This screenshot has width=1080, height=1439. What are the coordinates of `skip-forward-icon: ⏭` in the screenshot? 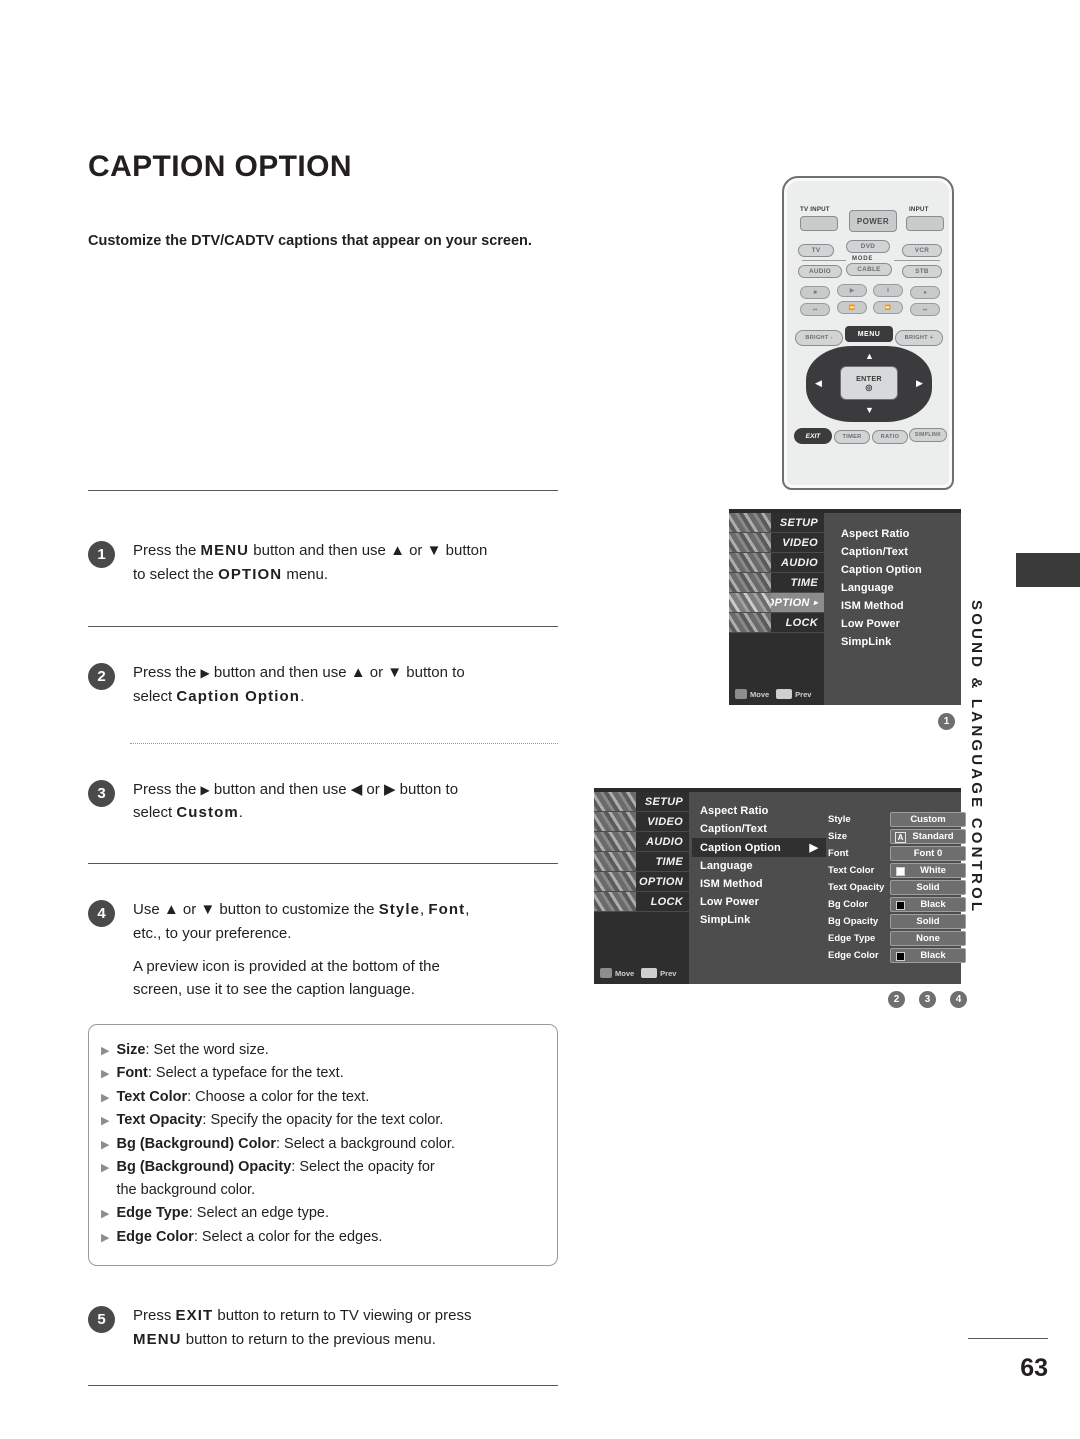 It's located at (925, 309).